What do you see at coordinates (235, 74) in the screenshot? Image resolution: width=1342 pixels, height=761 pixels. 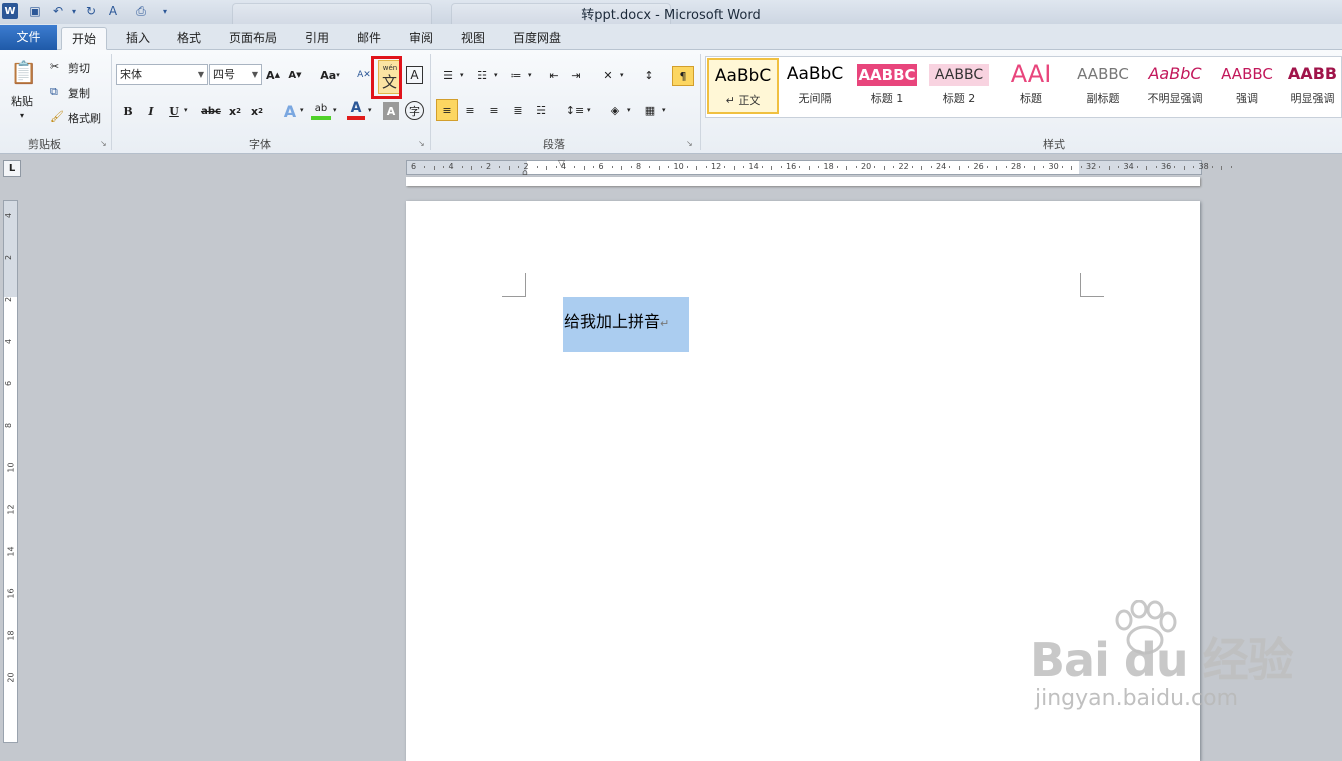 I see `font-size-combo: 四号 ▼` at bounding box center [235, 74].